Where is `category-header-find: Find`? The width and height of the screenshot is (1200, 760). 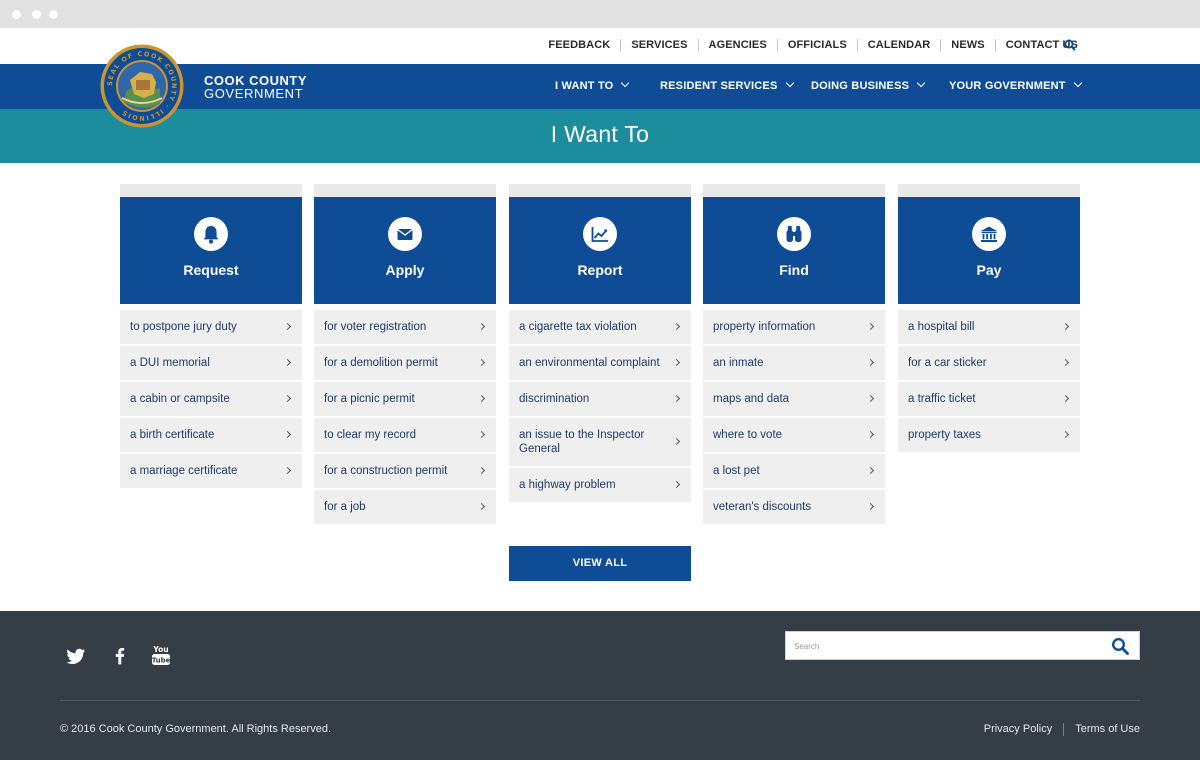 category-header-find: Find is located at coordinates (794, 250).